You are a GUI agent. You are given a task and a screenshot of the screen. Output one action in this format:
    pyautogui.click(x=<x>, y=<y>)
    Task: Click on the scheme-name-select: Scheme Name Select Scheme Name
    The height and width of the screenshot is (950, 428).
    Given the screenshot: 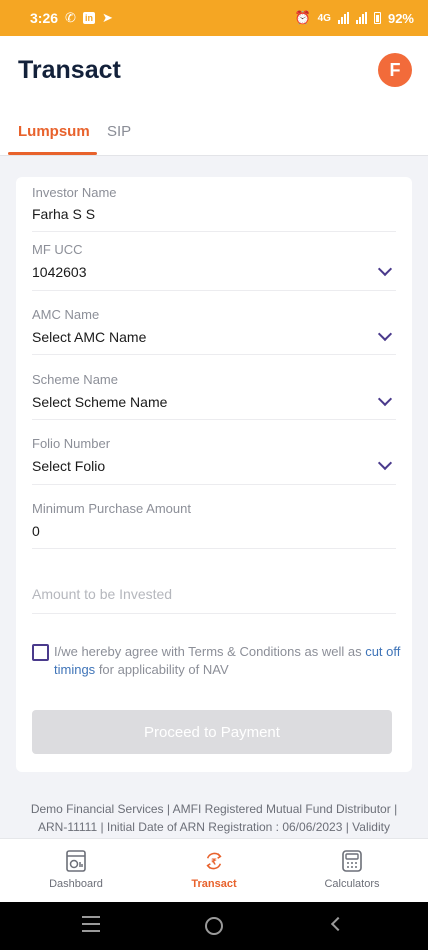 What is the action you would take?
    pyautogui.click(x=214, y=396)
    